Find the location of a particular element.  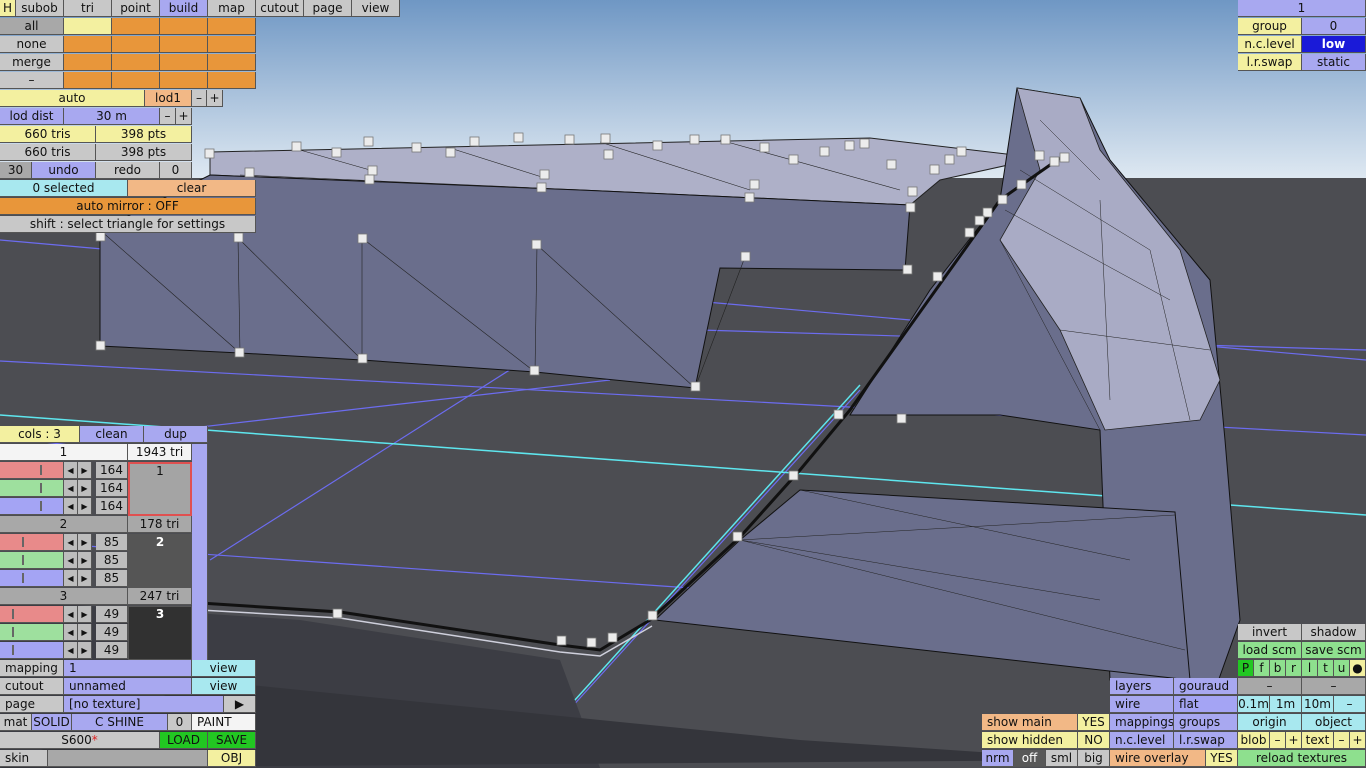

text-plus-button: + is located at coordinates (1358, 740).